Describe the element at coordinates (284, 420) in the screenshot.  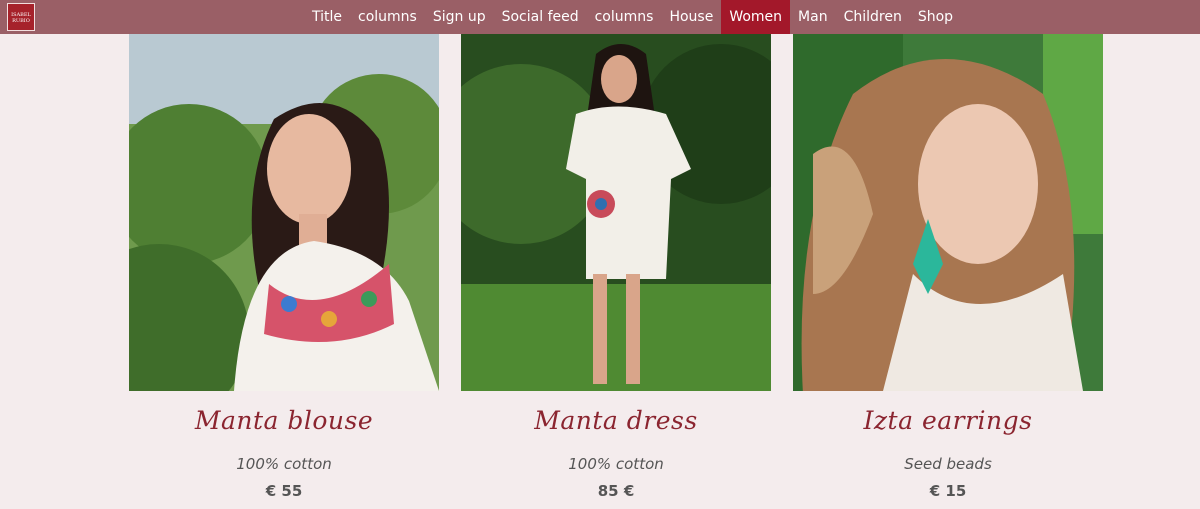
I see `product-title: Manta blouse` at that location.